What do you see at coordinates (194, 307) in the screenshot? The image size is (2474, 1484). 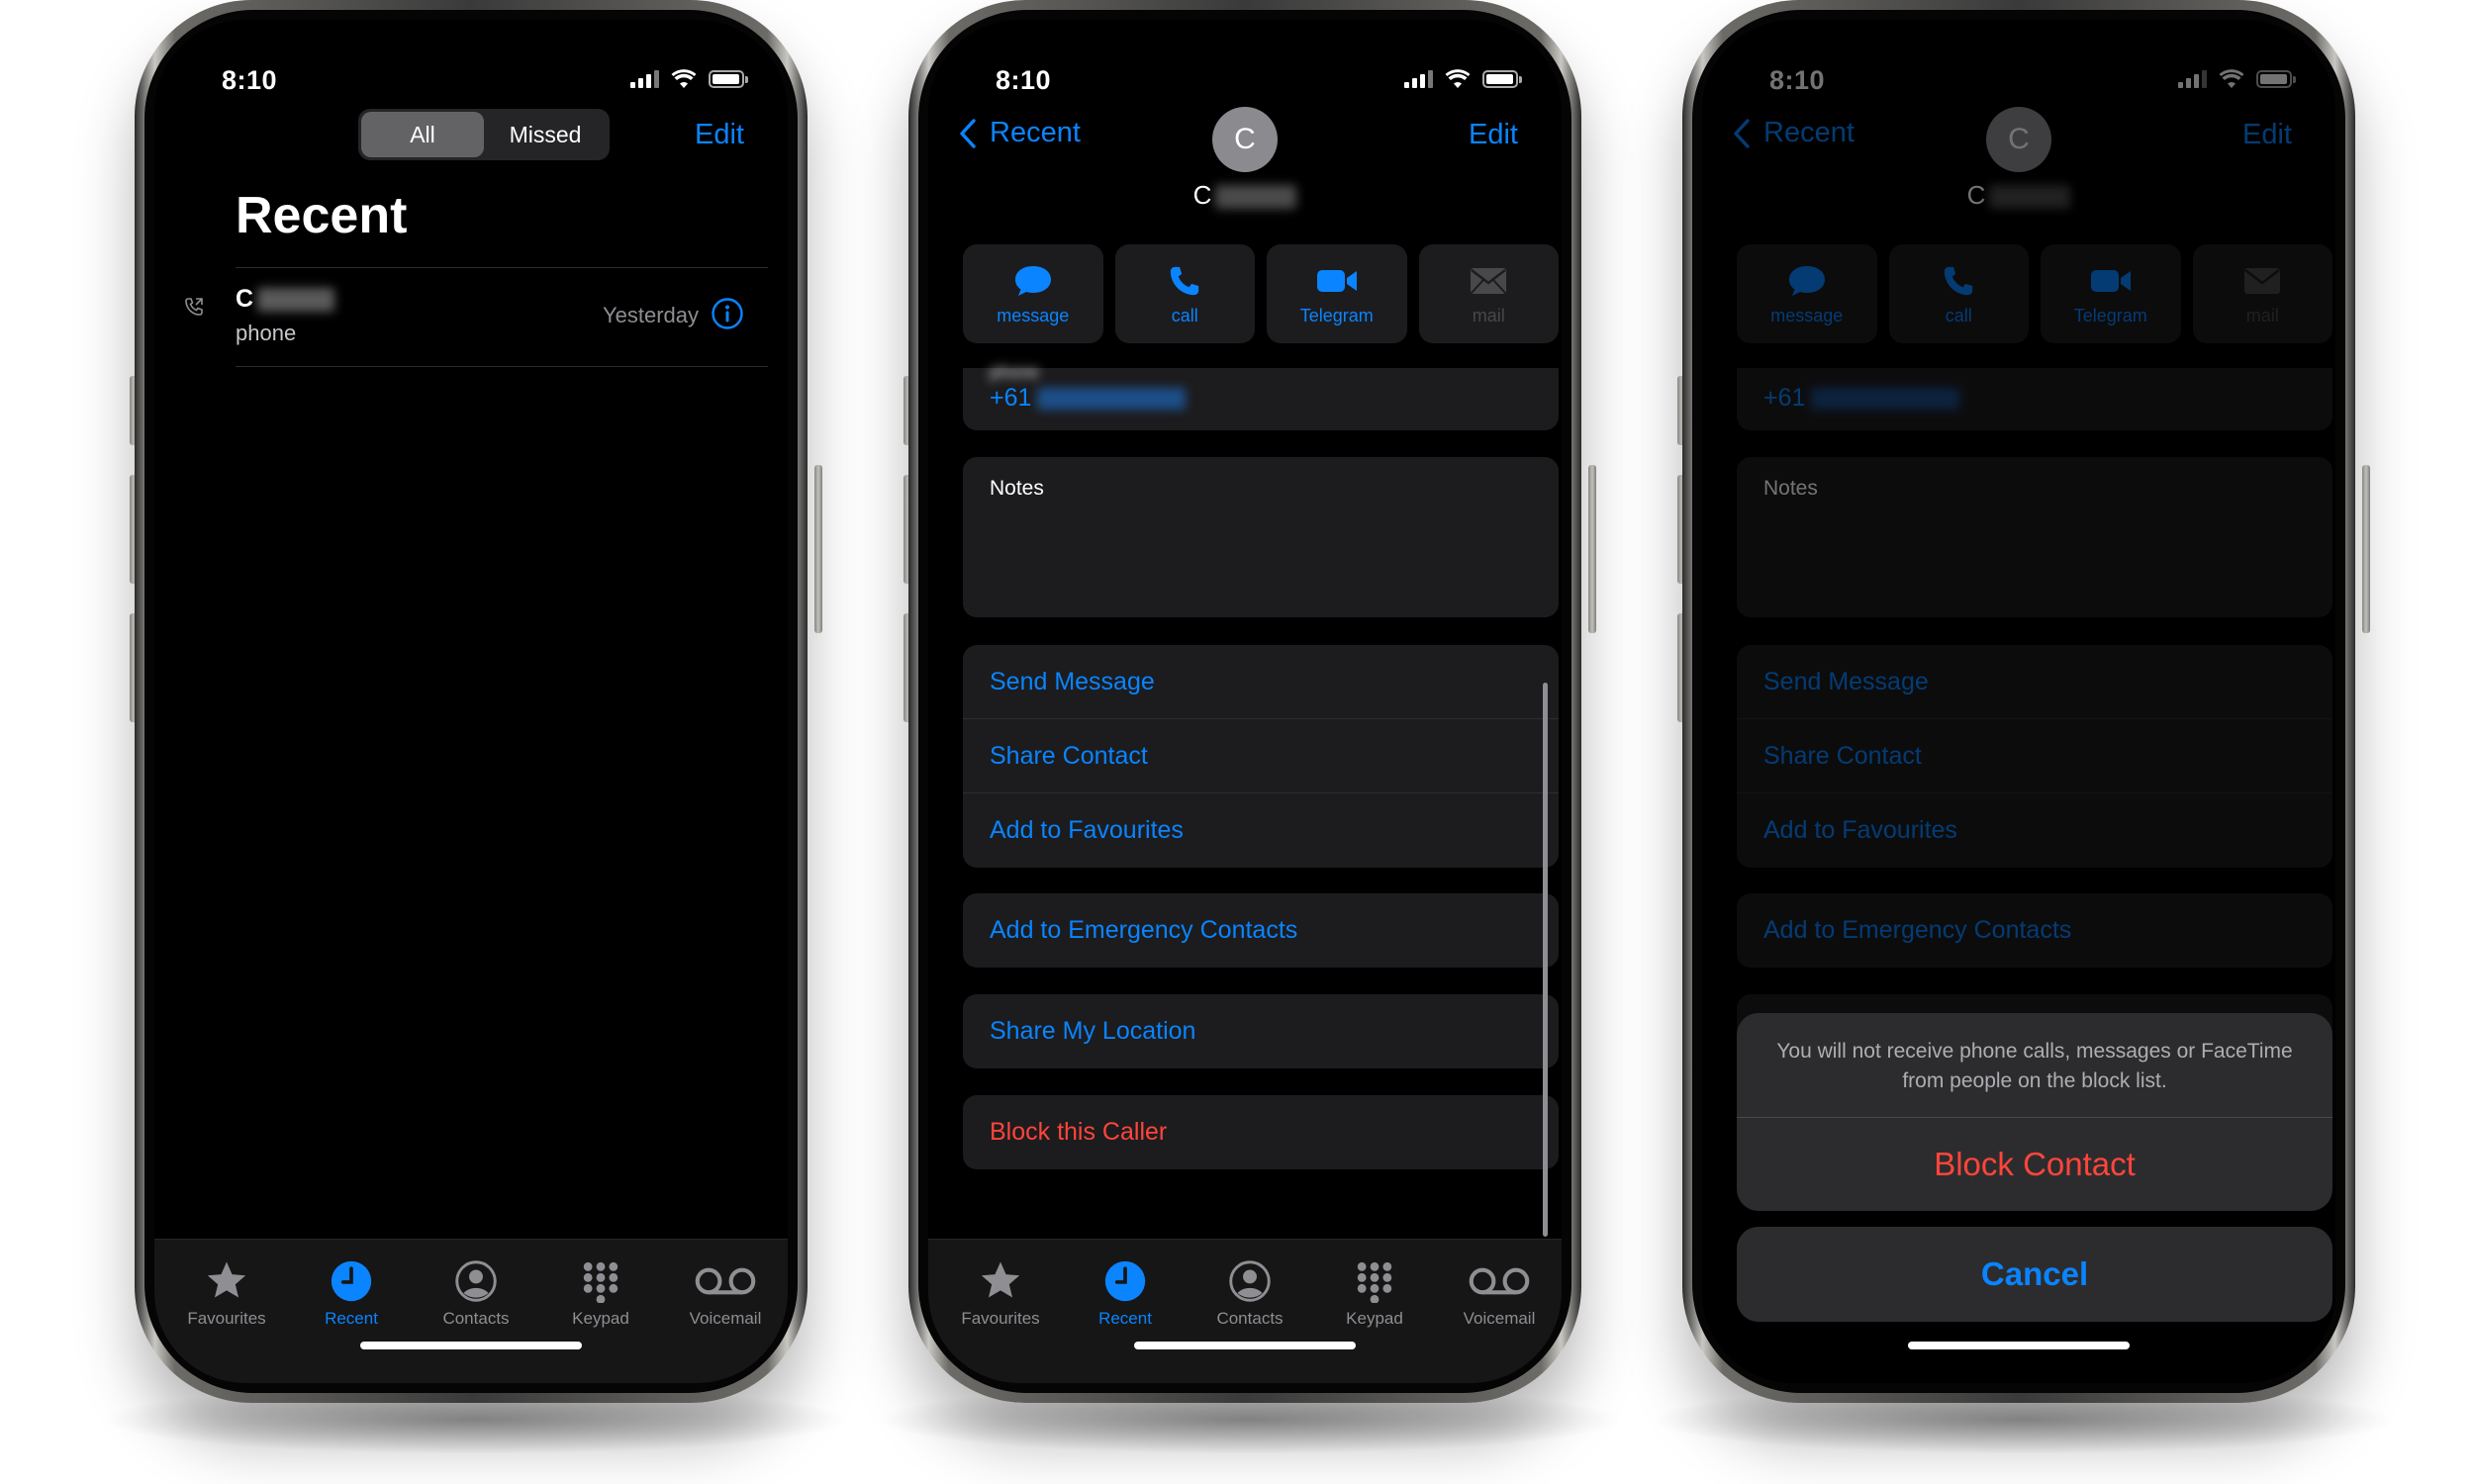 I see `outgoing-call-icon` at bounding box center [194, 307].